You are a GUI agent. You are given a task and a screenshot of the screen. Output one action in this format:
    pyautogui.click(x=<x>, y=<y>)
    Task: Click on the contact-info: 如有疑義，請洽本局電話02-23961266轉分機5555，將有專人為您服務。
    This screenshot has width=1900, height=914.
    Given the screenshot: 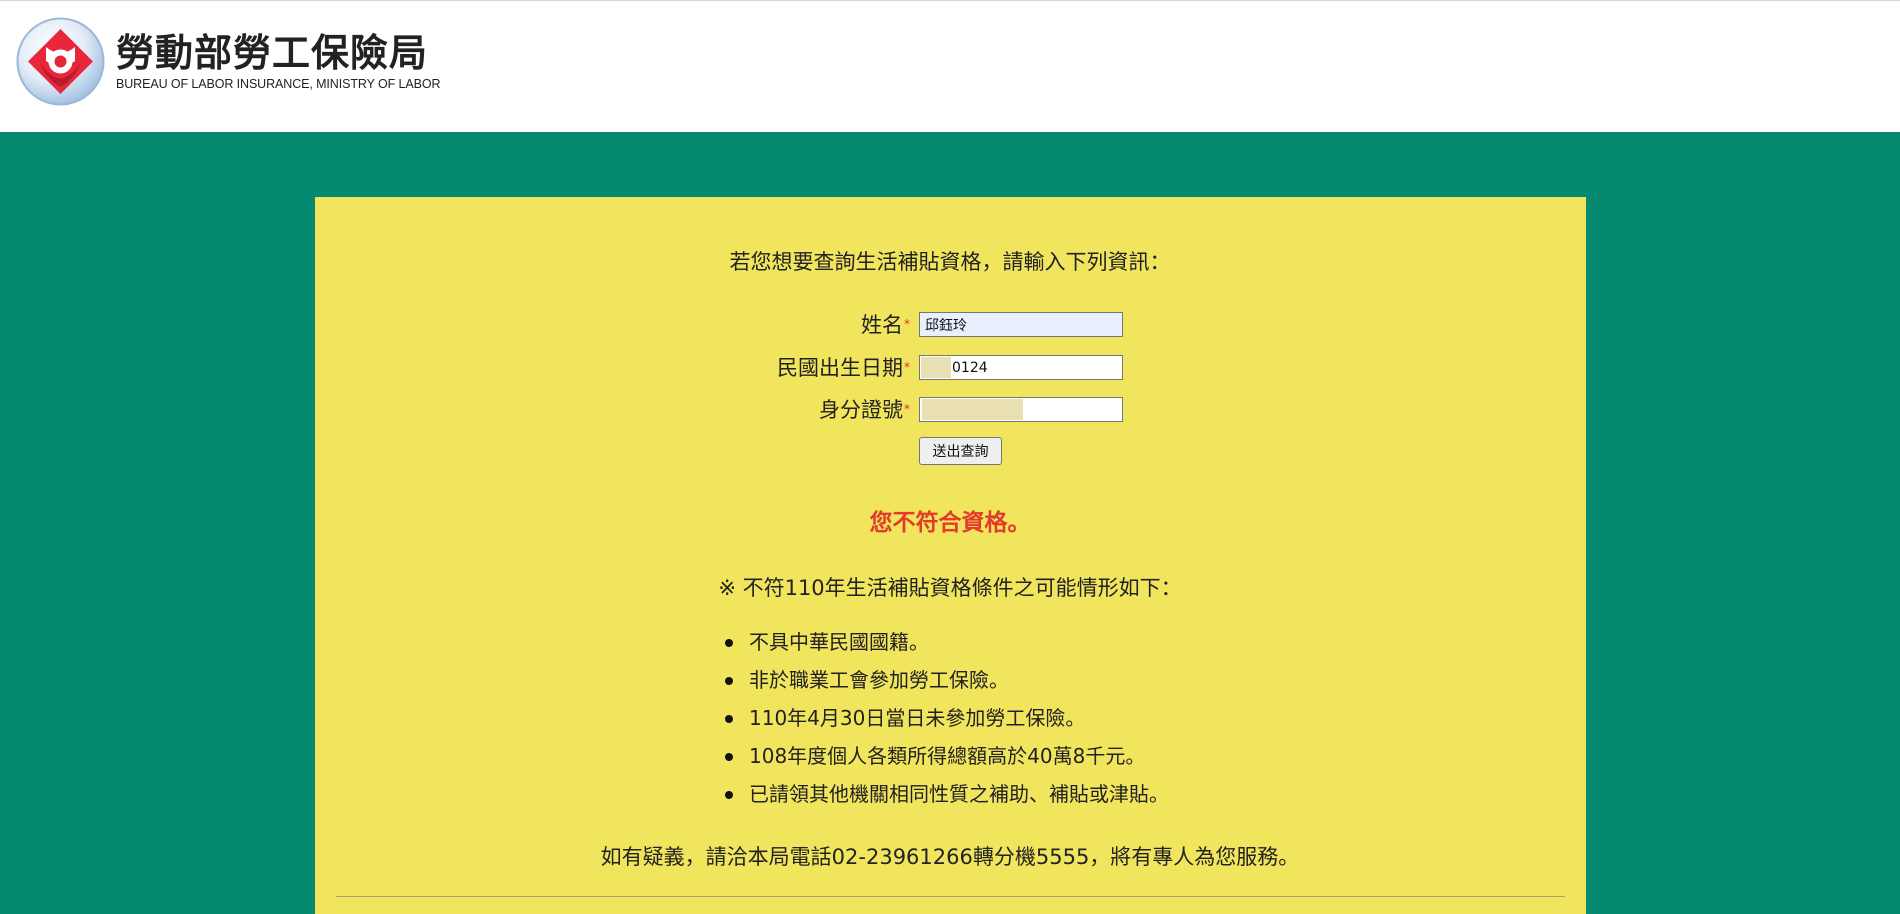 What is the action you would take?
    pyautogui.click(x=950, y=857)
    